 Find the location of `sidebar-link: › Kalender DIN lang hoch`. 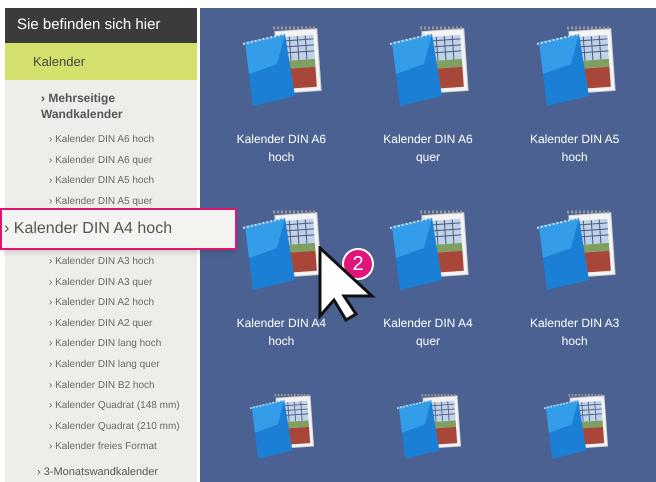

sidebar-link: › Kalender DIN lang hoch is located at coordinates (101, 345).